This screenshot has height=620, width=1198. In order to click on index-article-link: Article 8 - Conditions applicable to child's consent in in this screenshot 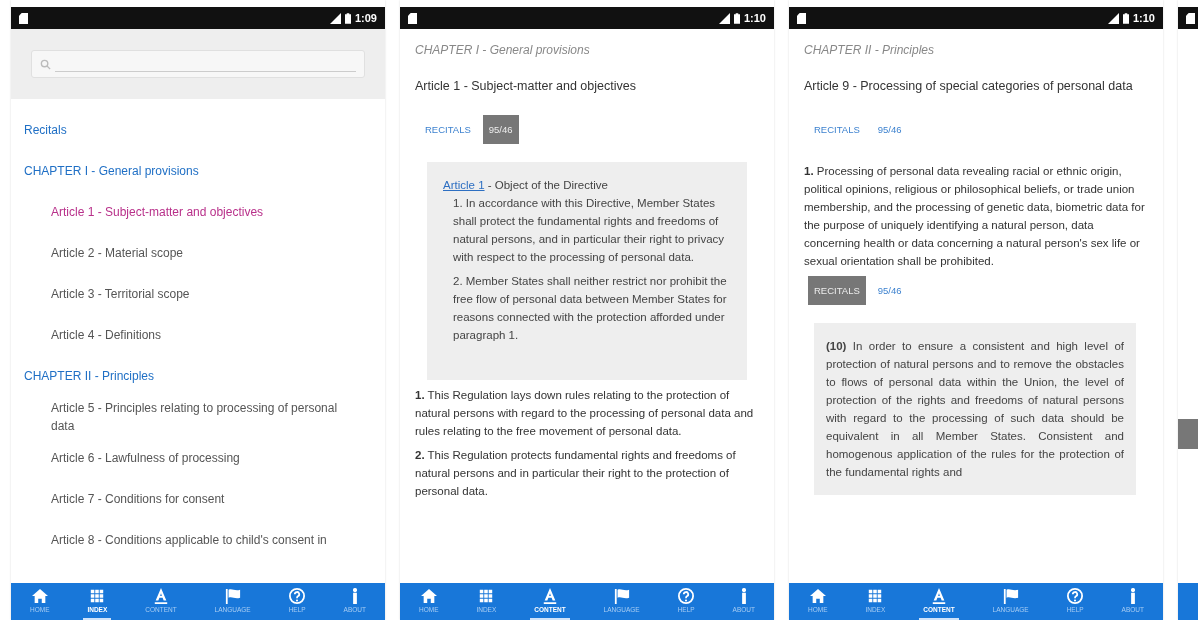, I will do `click(198, 539)`.